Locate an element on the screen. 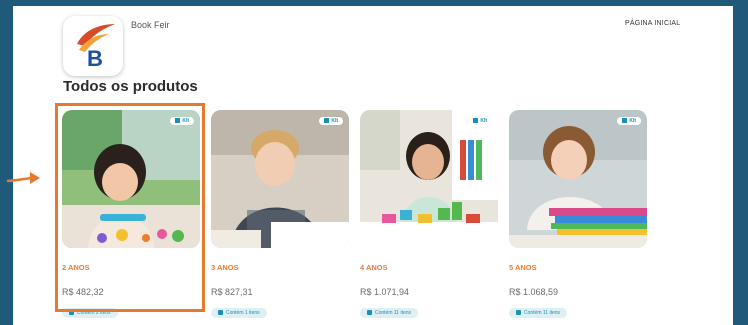  product-card: KIt 2 ANOS R$ 482,32 Contém 2 itens is located at coordinates (131, 214).